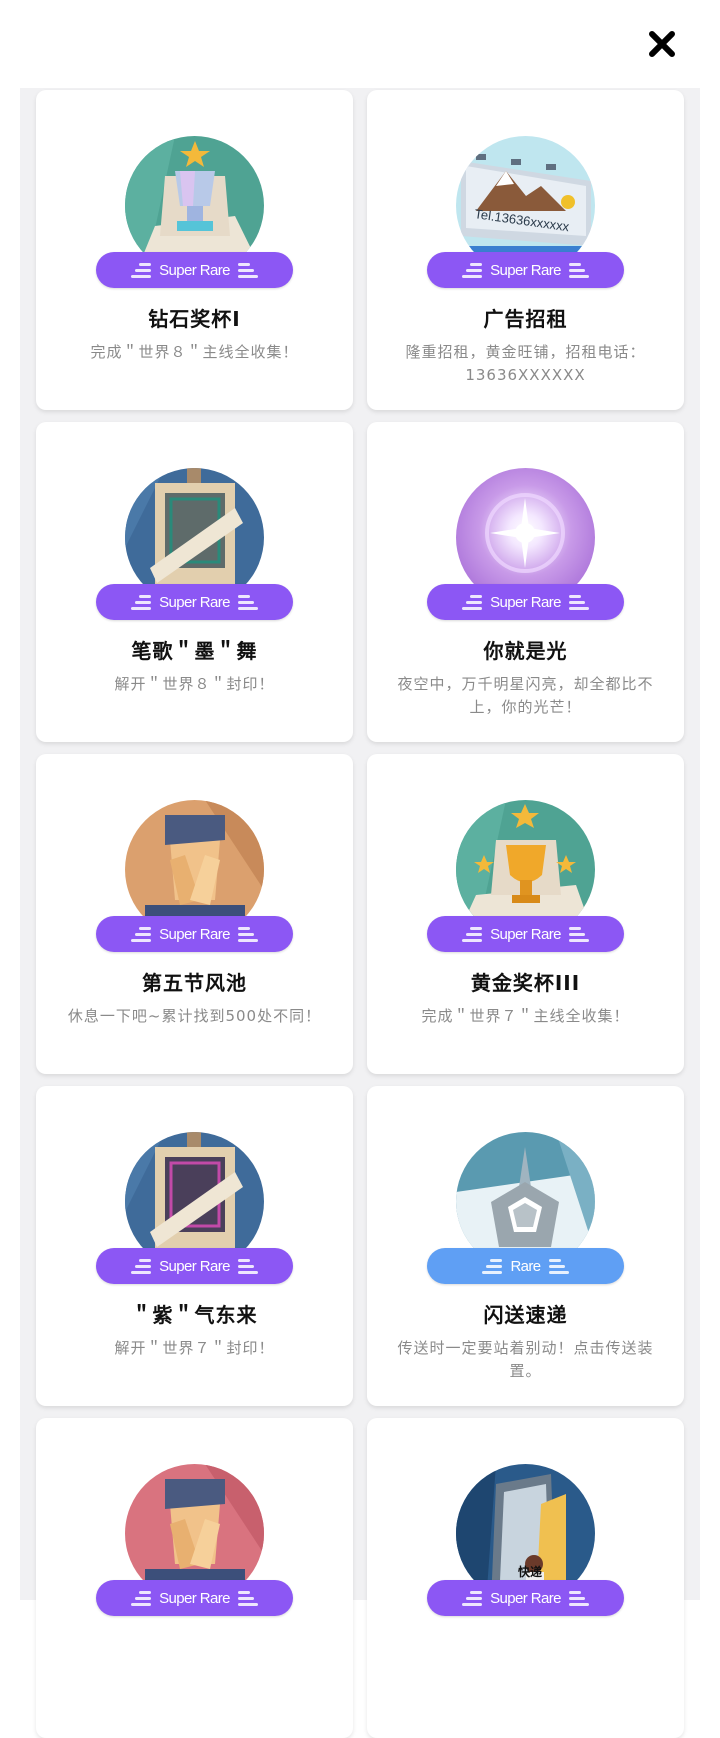 Image resolution: width=720 pixels, height=1738 pixels. What do you see at coordinates (194, 1348) in the screenshot?
I see `achievement-description: 解开＂世界７＂封印！` at bounding box center [194, 1348].